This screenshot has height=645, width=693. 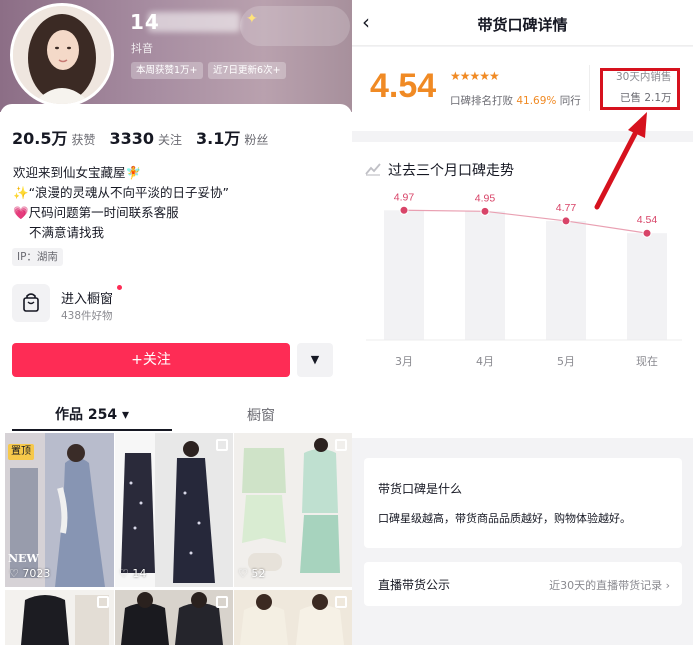 I want to click on nickname-mosaic, so click(x=194, y=22).